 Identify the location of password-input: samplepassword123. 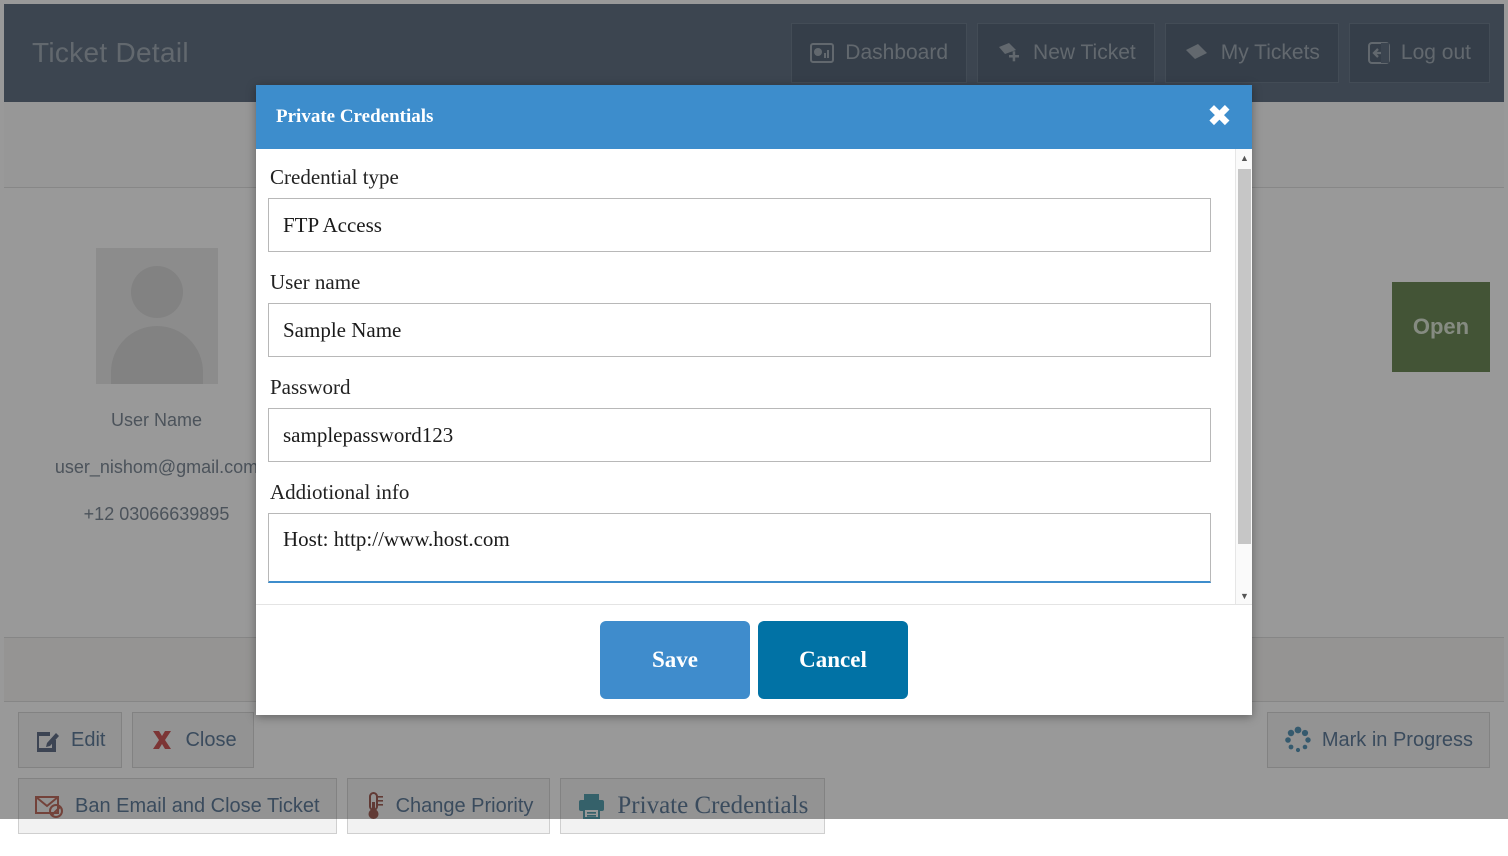
(739, 435).